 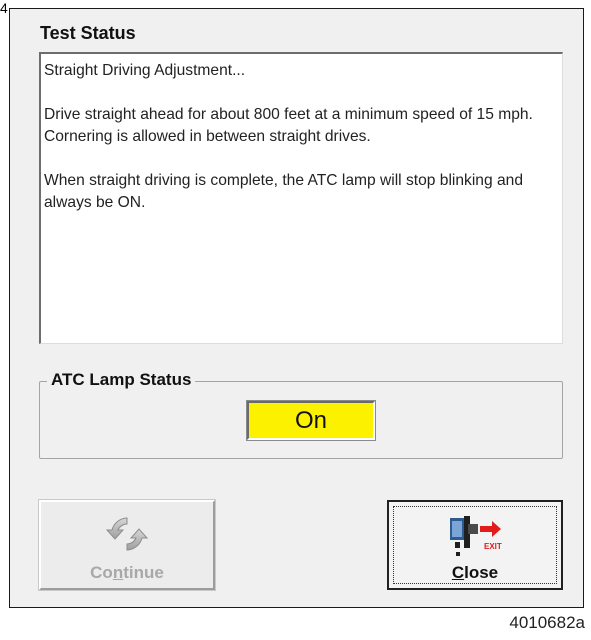 I want to click on atc-lamp-status-label: ATC Lamp Status, so click(x=121, y=380).